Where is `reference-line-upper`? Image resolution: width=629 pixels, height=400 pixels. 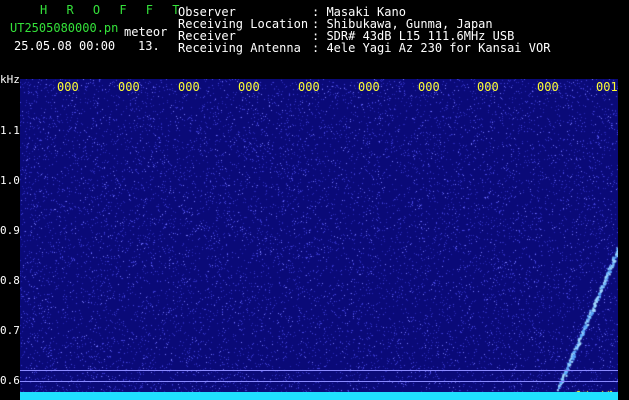
reference-line-upper is located at coordinates (319, 370).